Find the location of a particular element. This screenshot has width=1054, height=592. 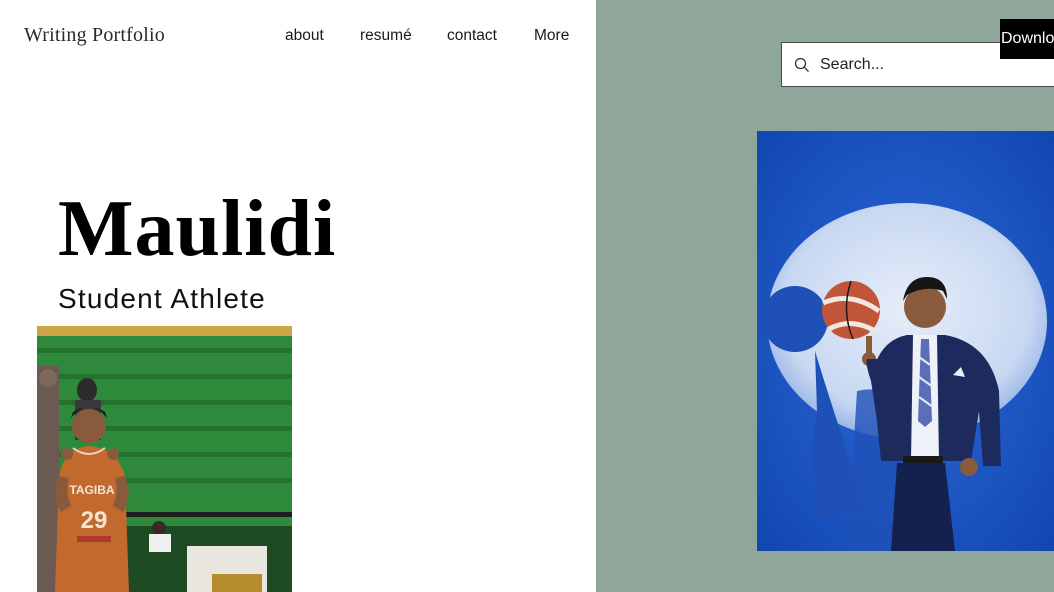

hero-name: Maulidi is located at coordinates (197, 229).